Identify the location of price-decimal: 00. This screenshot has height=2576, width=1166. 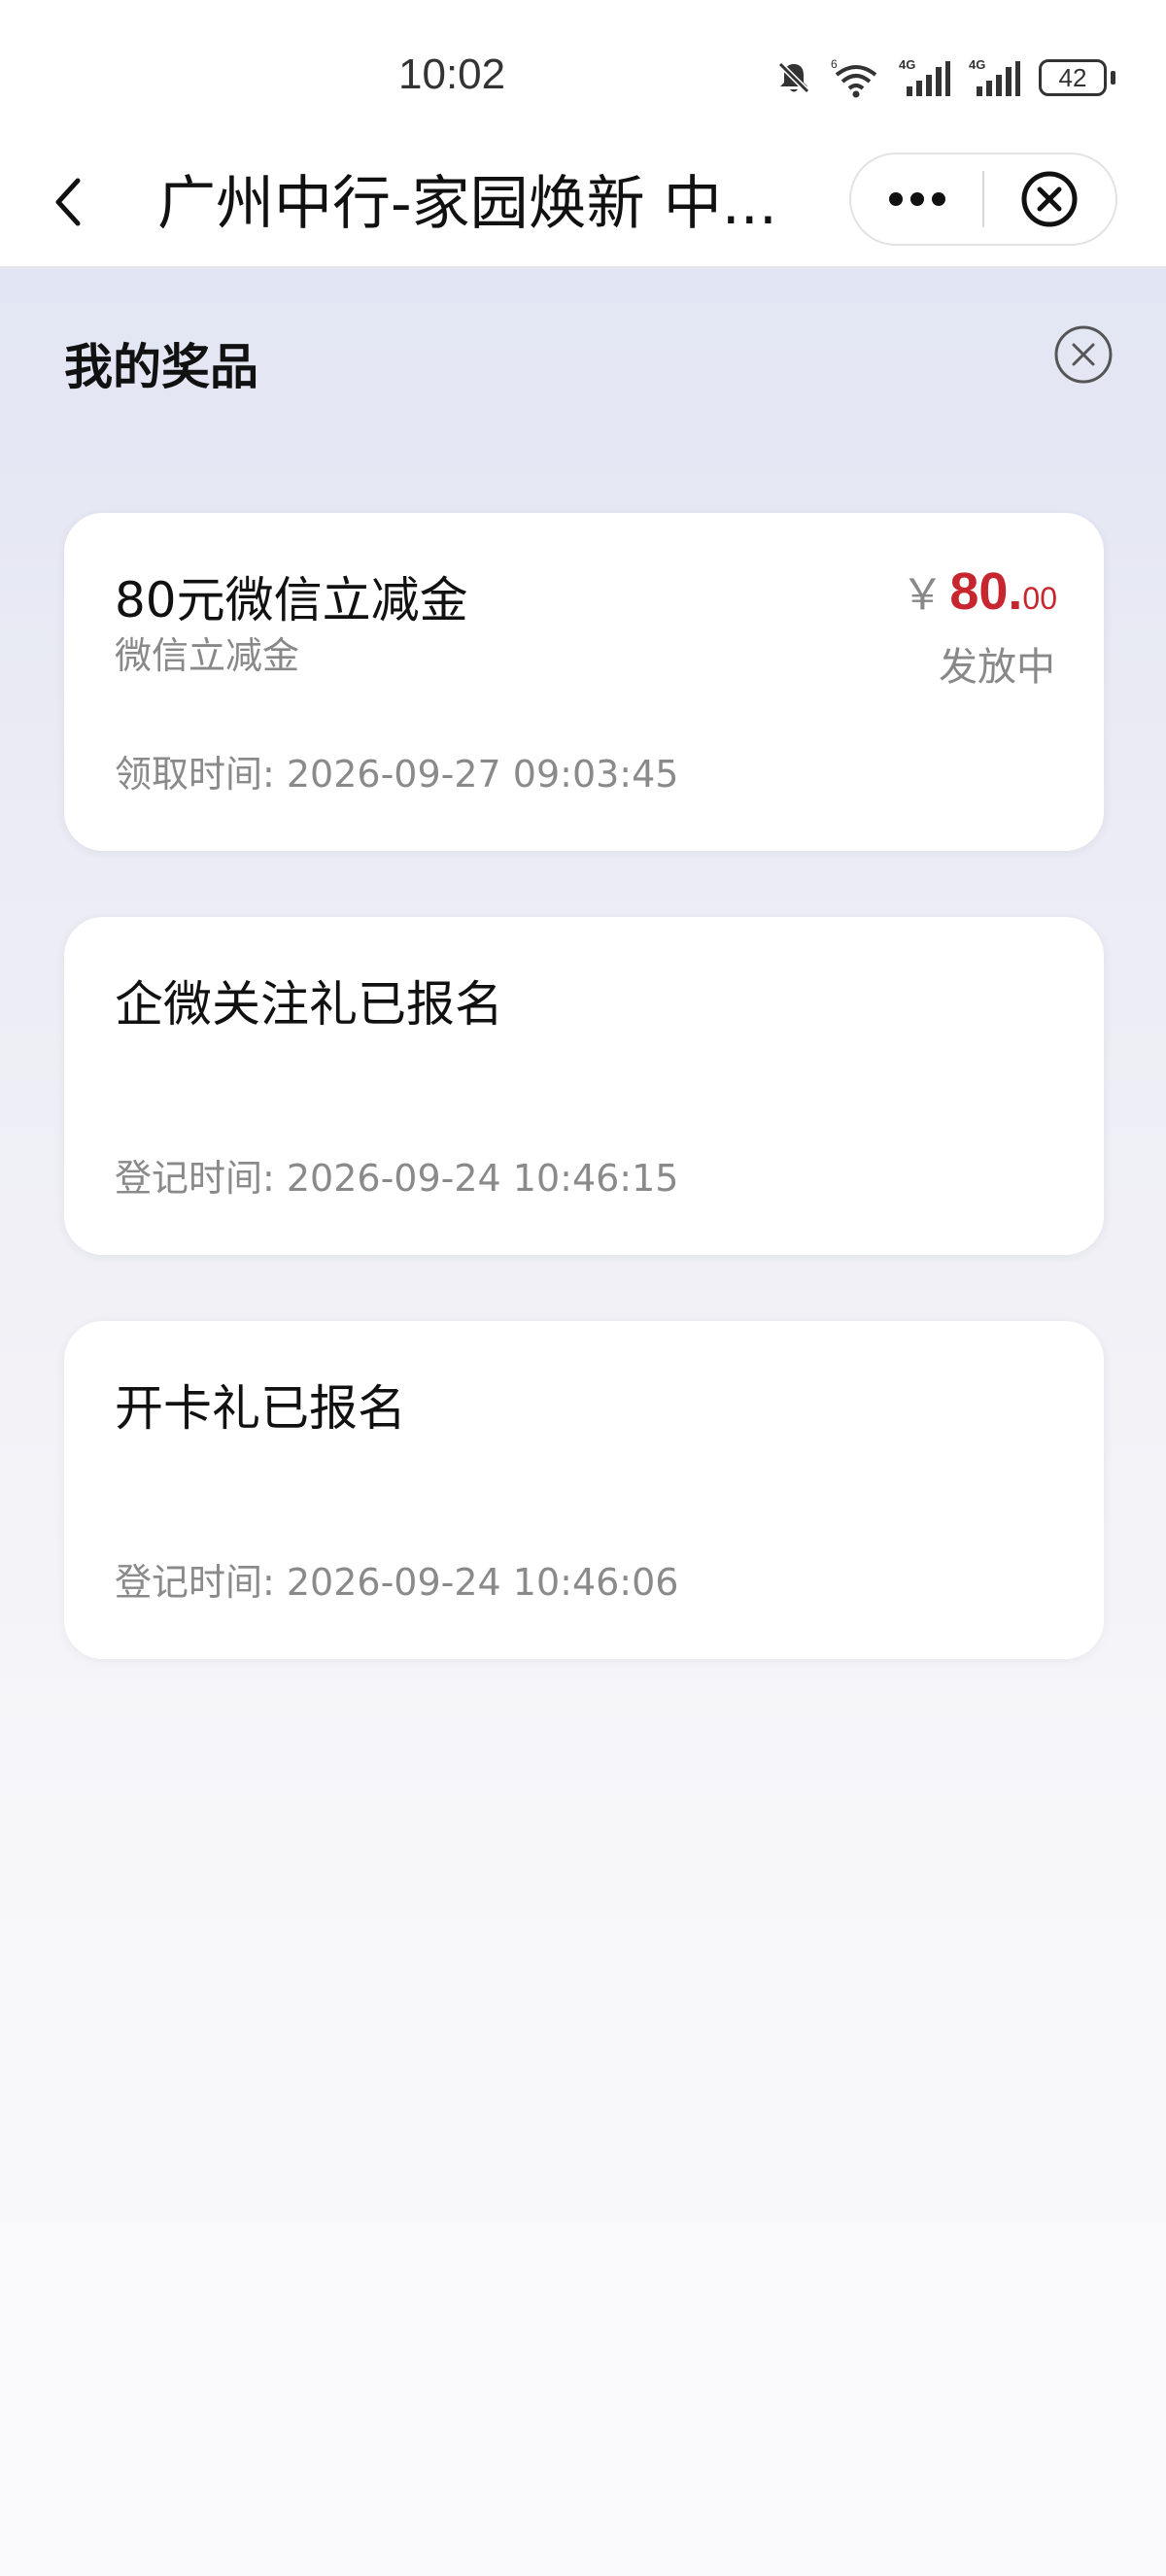
(1039, 598).